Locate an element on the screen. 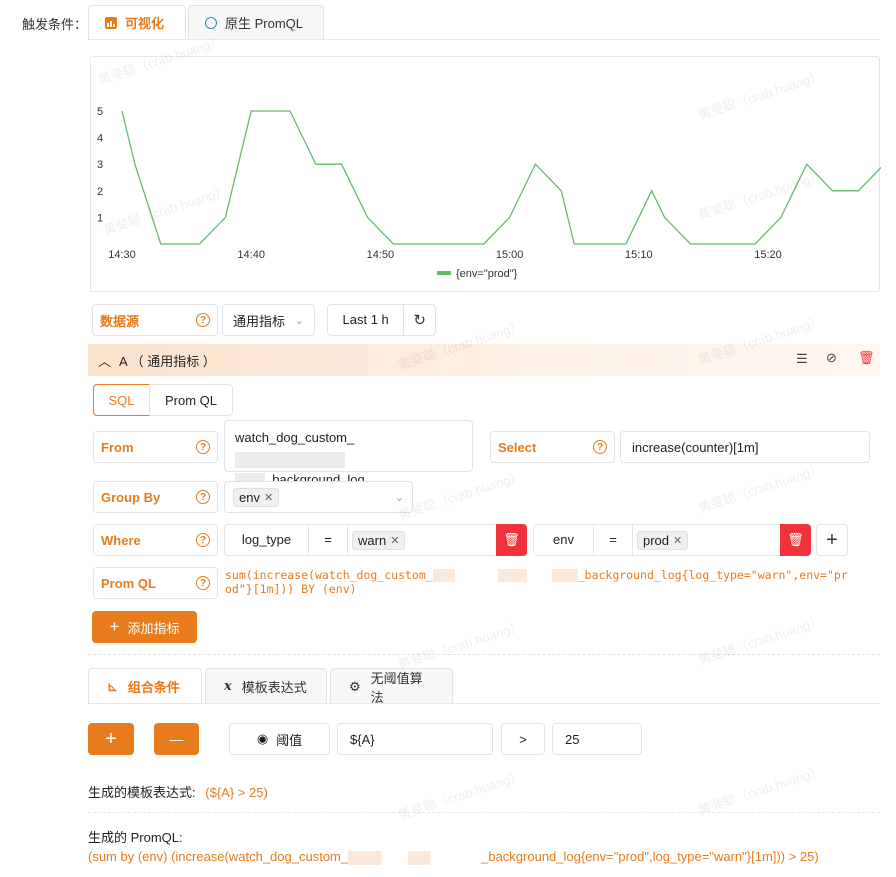 The image size is (896, 877). bar-chart-icon is located at coordinates (111, 22).